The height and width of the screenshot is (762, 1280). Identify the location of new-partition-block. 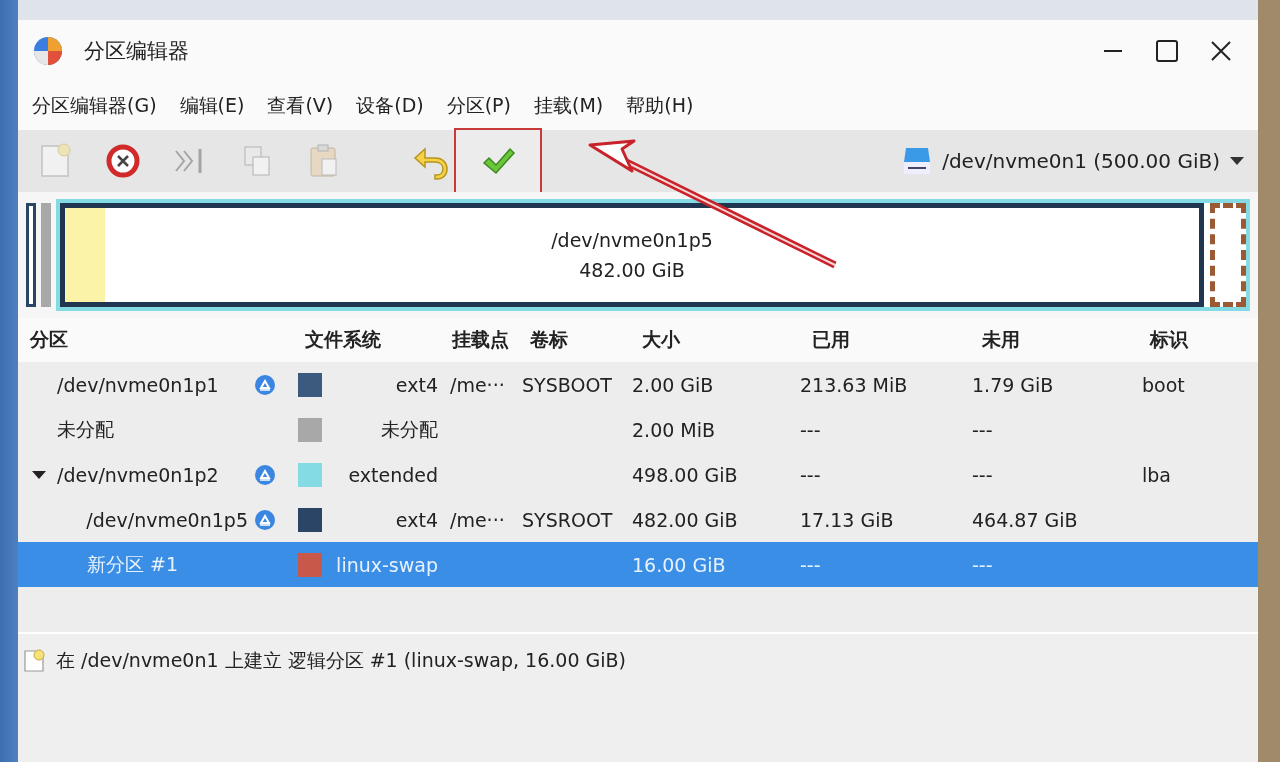
(1228, 255).